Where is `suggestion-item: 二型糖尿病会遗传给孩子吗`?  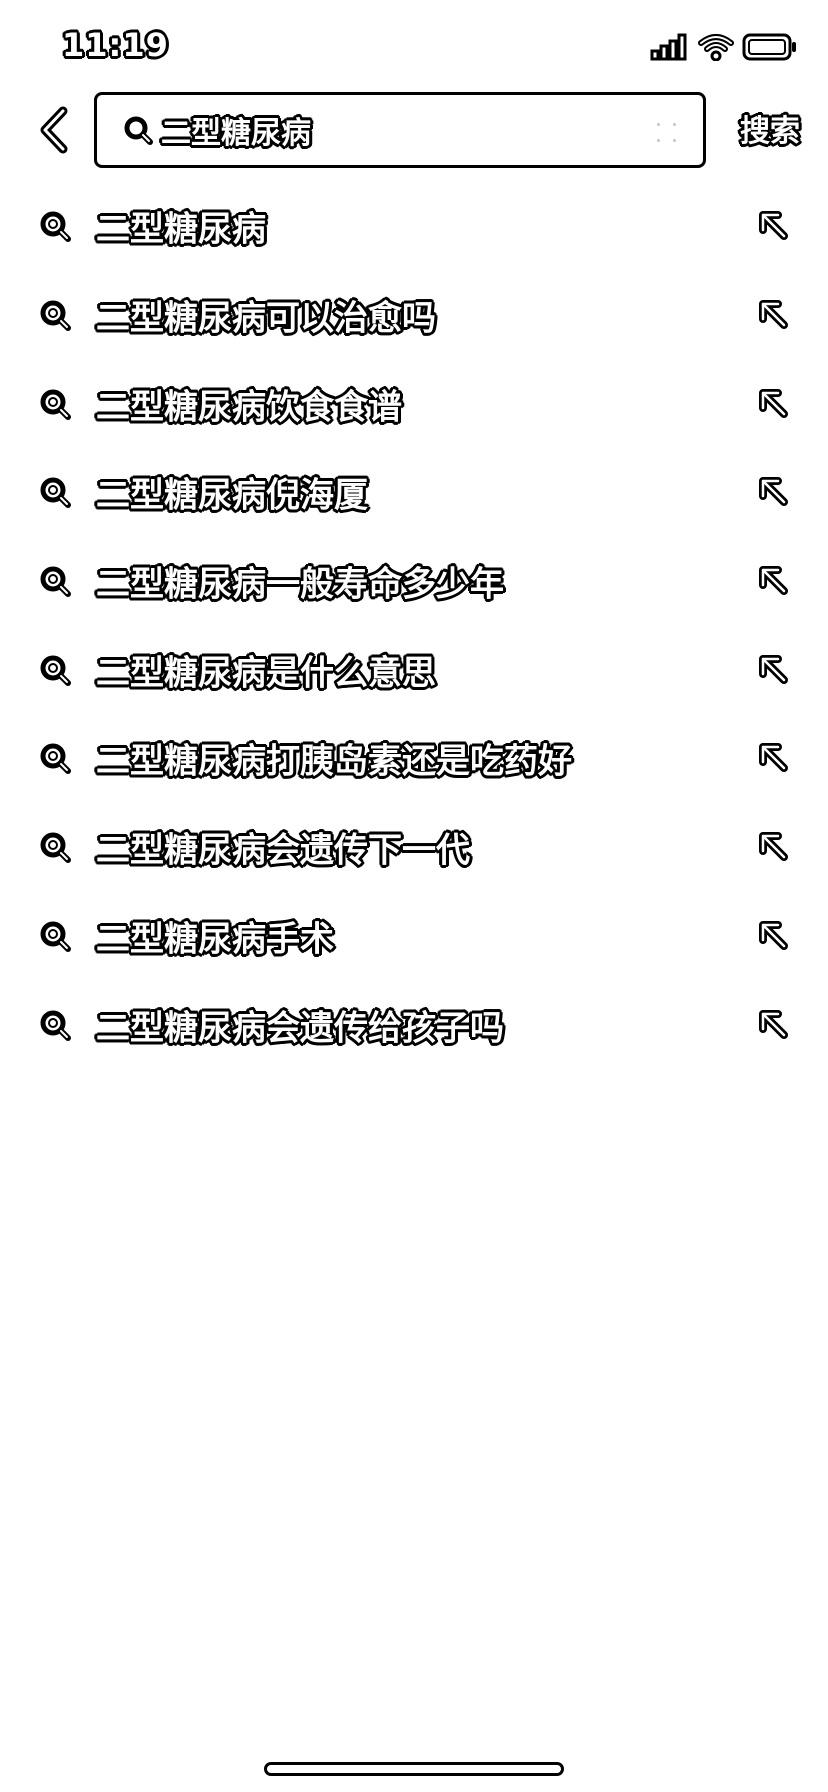
suggestion-item: 二型糖尿病会遗传给孩子吗 is located at coordinates (414, 1024).